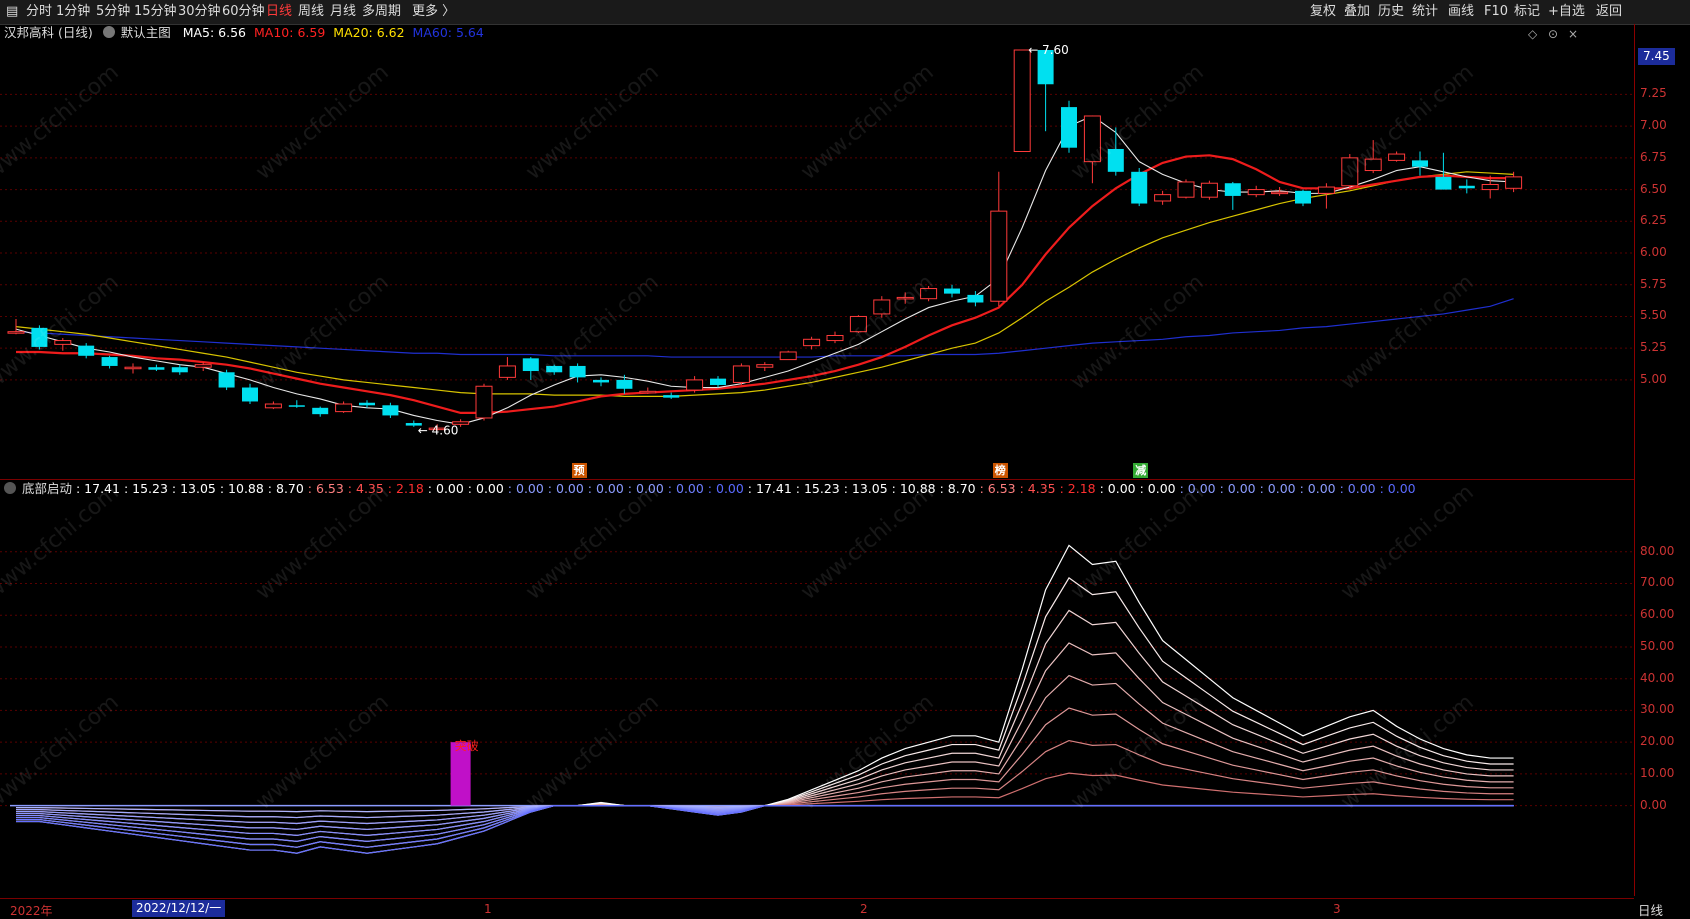  I want to click on indicator-value: : 6.53, so click(323, 488).